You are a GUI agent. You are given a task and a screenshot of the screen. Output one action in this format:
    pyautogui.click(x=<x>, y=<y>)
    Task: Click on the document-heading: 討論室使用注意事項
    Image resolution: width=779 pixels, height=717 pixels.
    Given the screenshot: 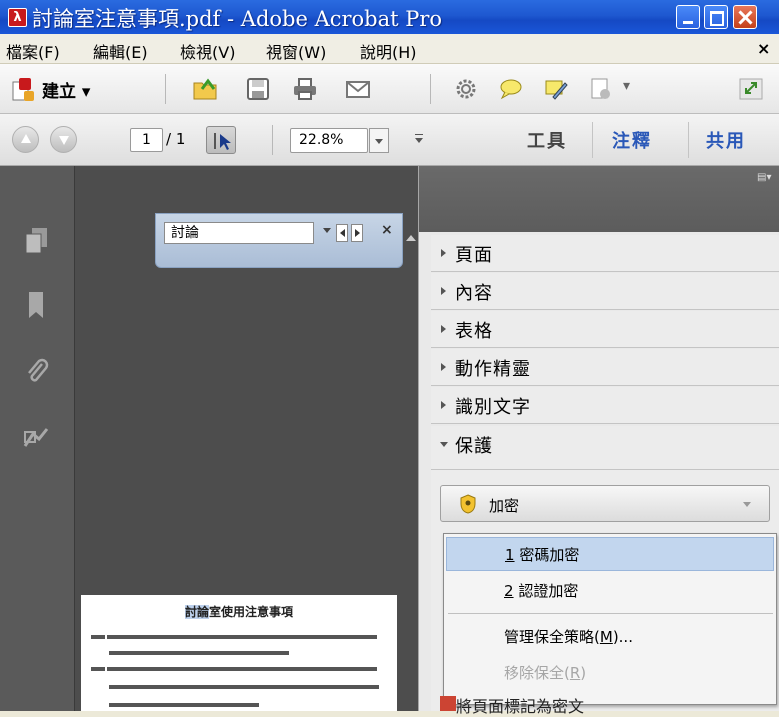 What is the action you would take?
    pyautogui.click(x=239, y=611)
    